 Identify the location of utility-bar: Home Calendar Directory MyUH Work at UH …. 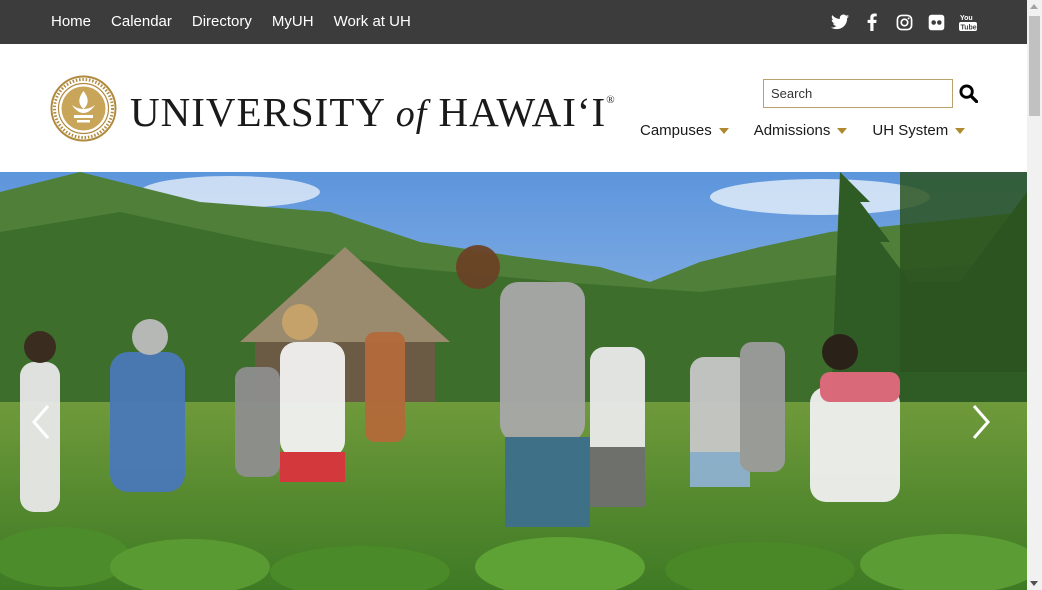
(513, 22).